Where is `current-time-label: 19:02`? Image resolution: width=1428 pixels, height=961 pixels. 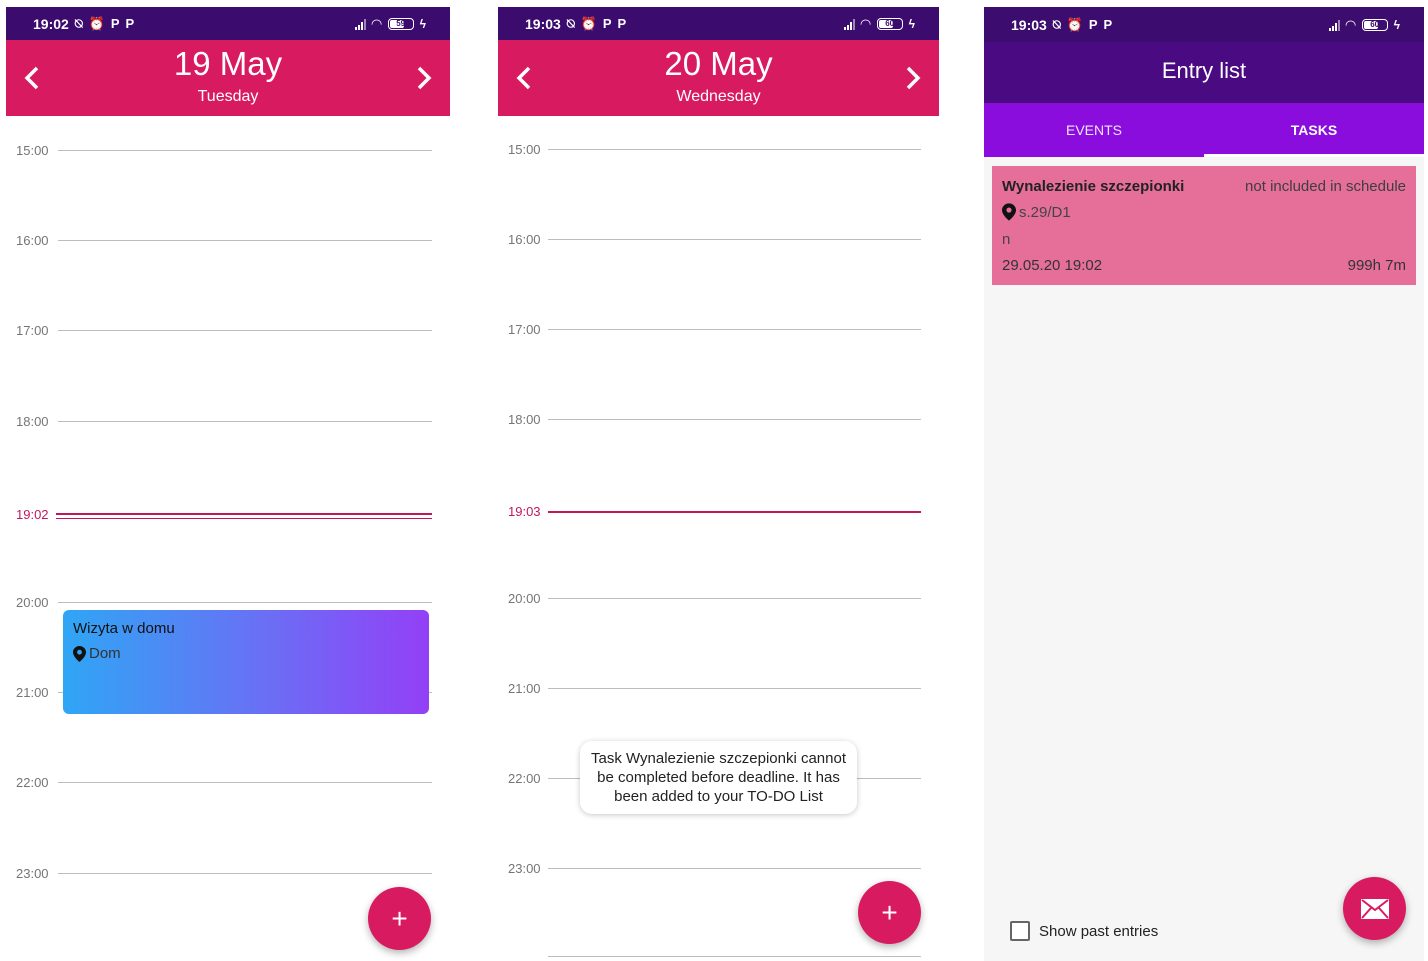 current-time-label: 19:02 is located at coordinates (32, 514).